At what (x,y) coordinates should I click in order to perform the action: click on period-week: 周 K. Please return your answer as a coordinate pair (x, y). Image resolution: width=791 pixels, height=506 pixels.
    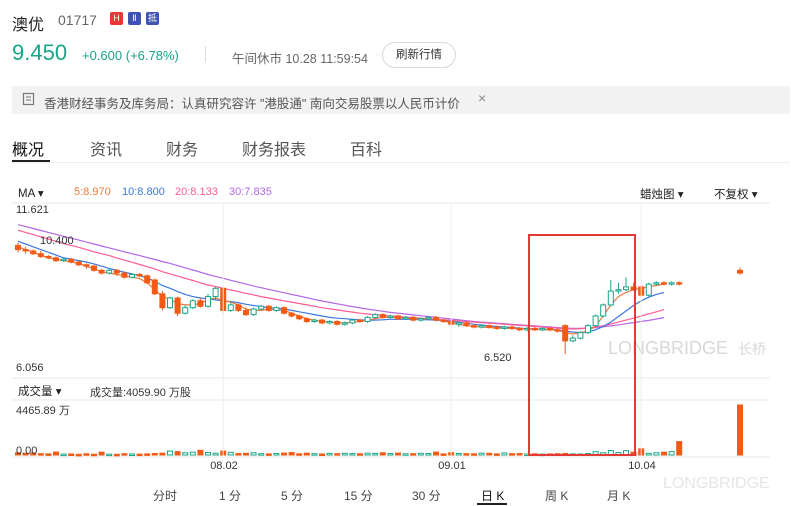
    Looking at the image, I should click on (556, 495).